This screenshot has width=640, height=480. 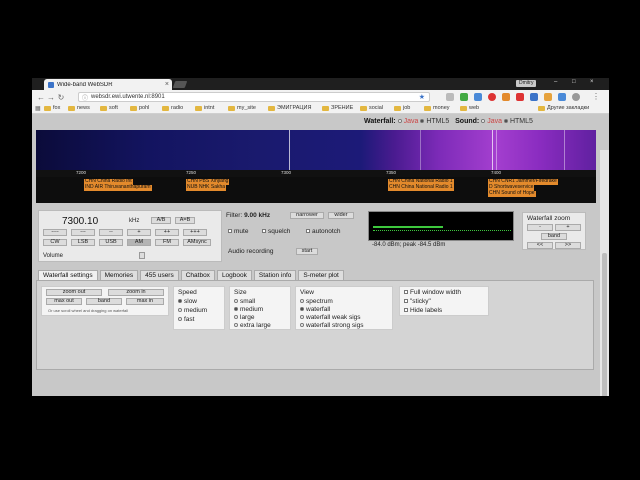 What do you see at coordinates (554, 236) in the screenshot?
I see `zoom-band-button: band` at bounding box center [554, 236].